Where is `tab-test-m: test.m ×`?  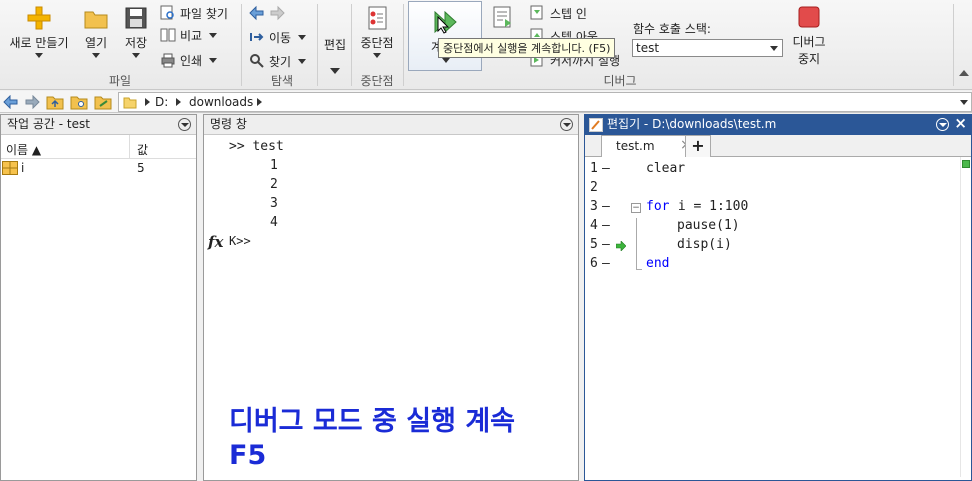 tab-test-m: test.m × is located at coordinates (648, 146).